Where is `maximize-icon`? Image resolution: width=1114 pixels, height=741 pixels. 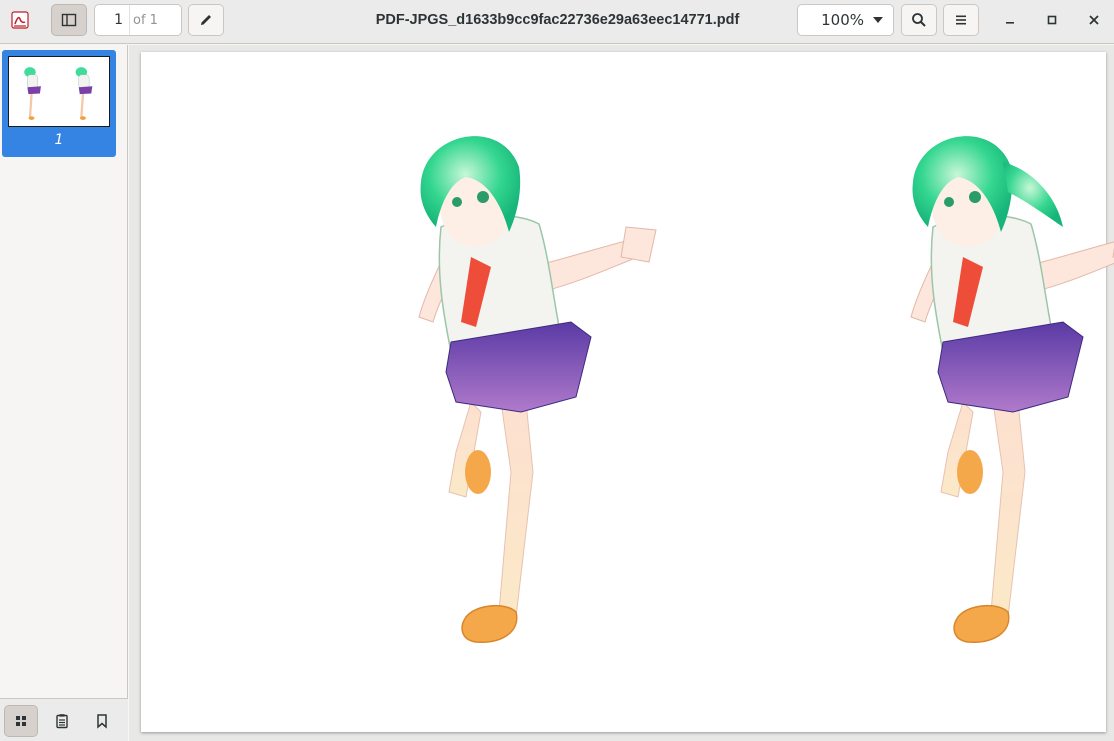
maximize-icon is located at coordinates (1052, 20).